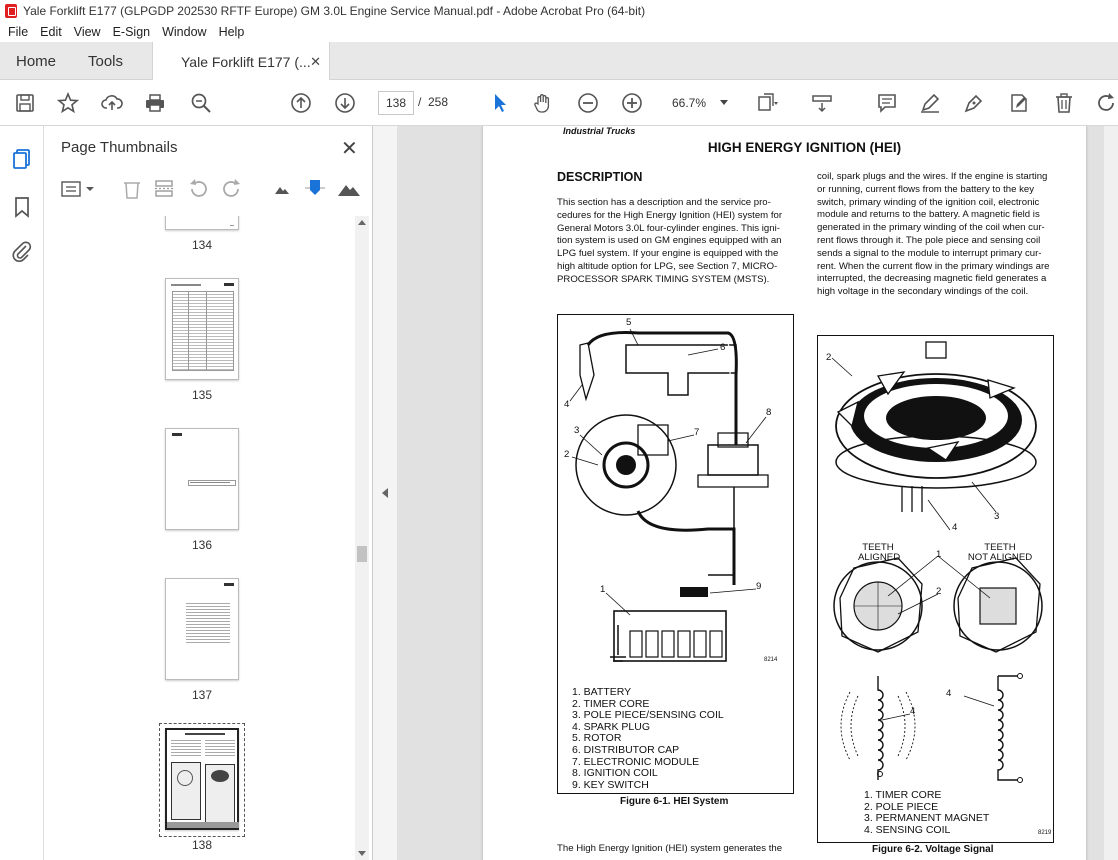 The height and width of the screenshot is (860, 1118). What do you see at coordinates (202, 245) in the screenshot?
I see `thumbnail-label: 134` at bounding box center [202, 245].